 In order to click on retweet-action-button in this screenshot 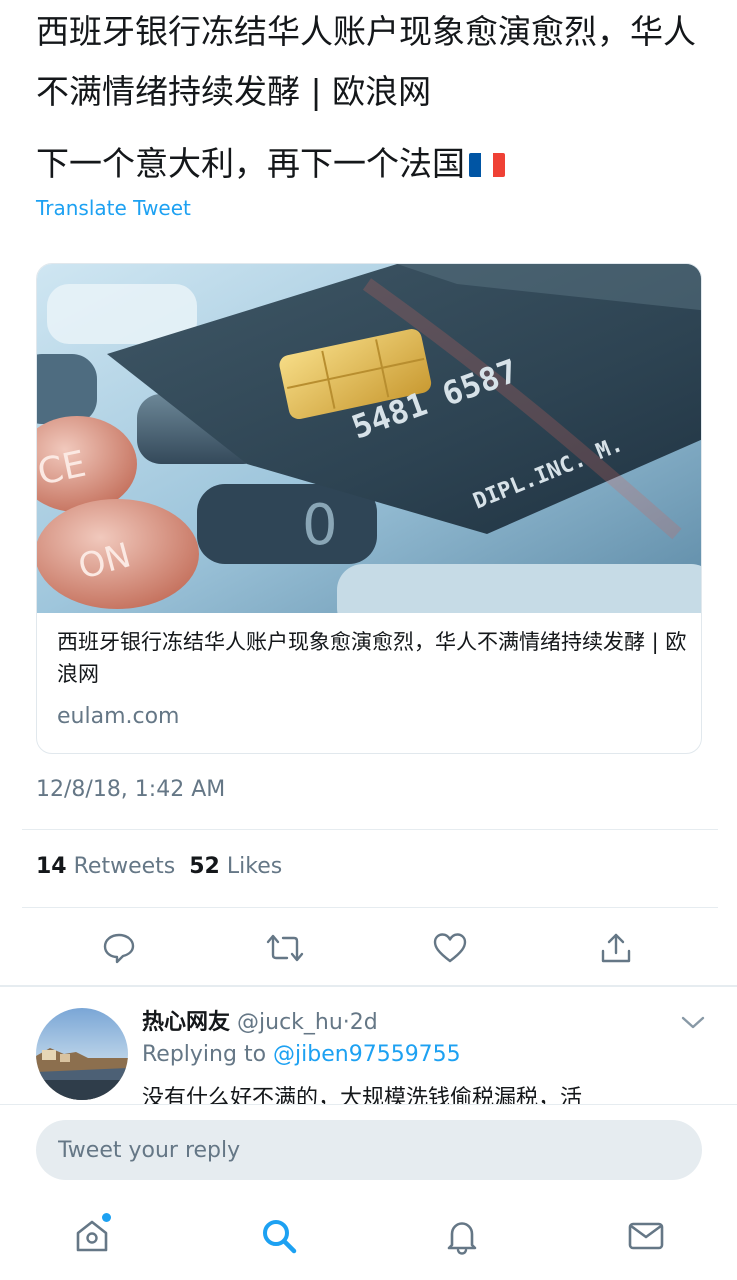, I will do `click(285, 948)`.